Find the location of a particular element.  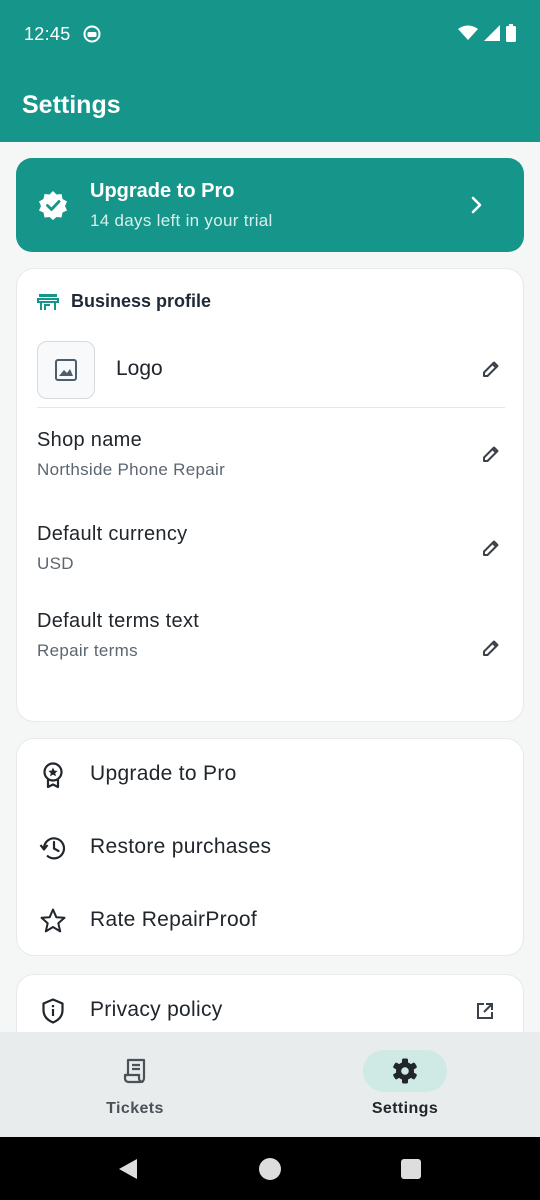

home-icon is located at coordinates (270, 1169).